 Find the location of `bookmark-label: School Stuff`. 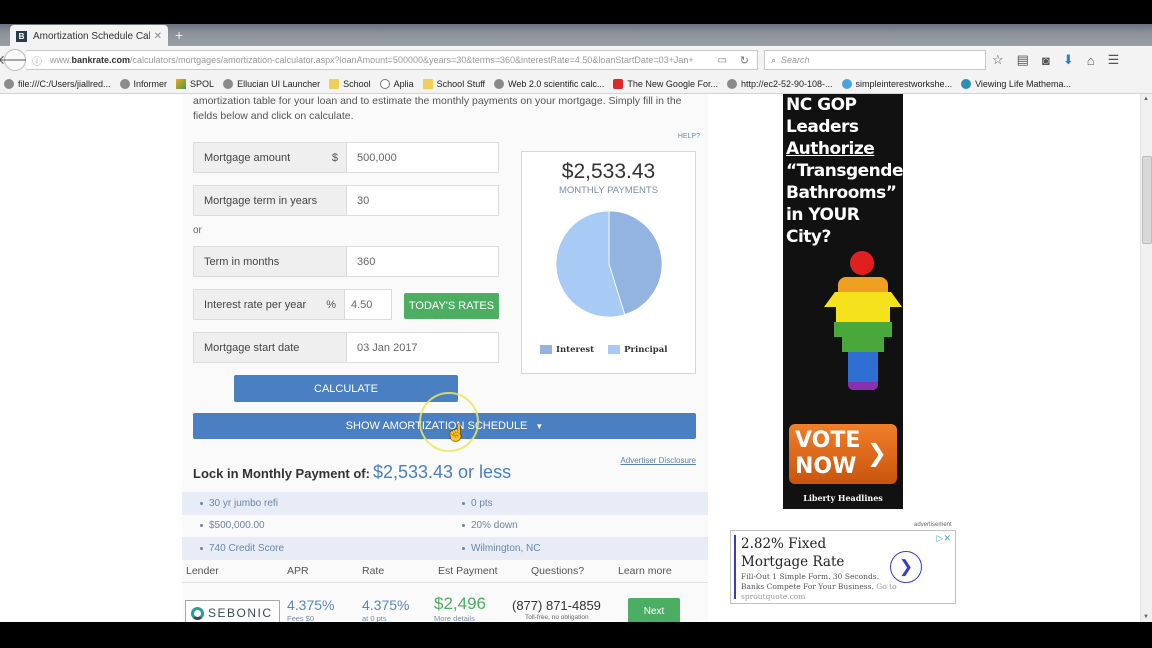

bookmark-label: School Stuff is located at coordinates (461, 83).